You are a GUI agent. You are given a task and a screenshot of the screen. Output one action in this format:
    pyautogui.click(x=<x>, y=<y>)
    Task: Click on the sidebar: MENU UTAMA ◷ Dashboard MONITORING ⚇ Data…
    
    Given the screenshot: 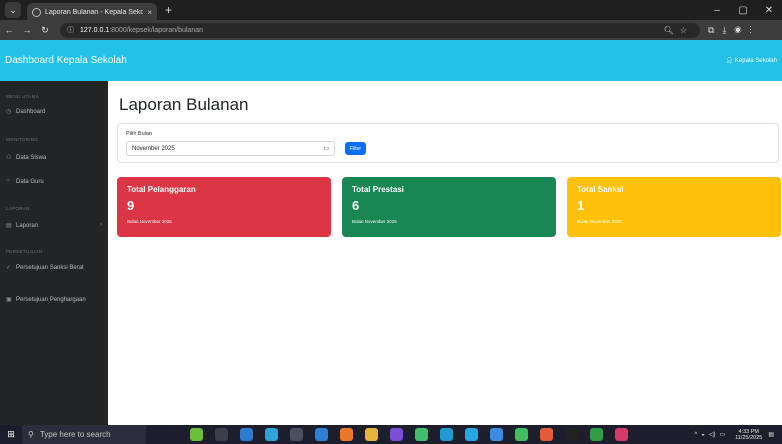 What is the action you would take?
    pyautogui.click(x=54, y=253)
    